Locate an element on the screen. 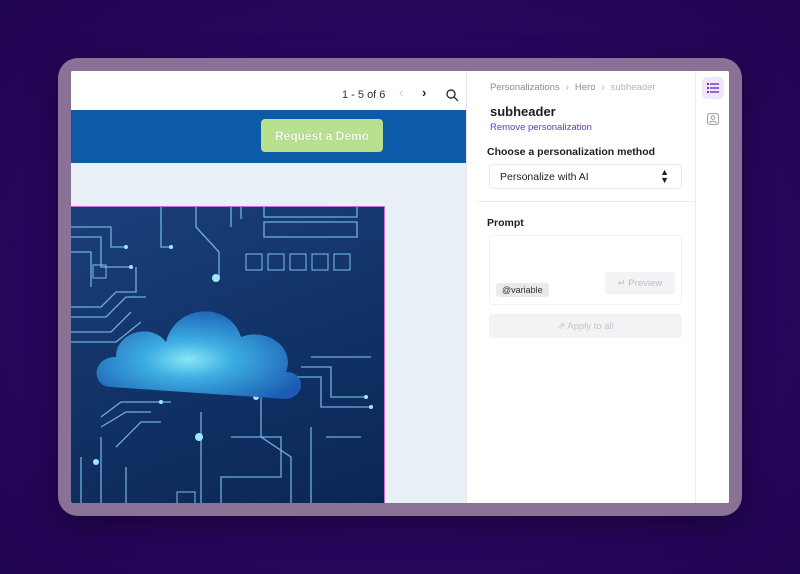 The width and height of the screenshot is (800, 574). chevrons-updown-icon: ▲ ▼ is located at coordinates (664, 176).